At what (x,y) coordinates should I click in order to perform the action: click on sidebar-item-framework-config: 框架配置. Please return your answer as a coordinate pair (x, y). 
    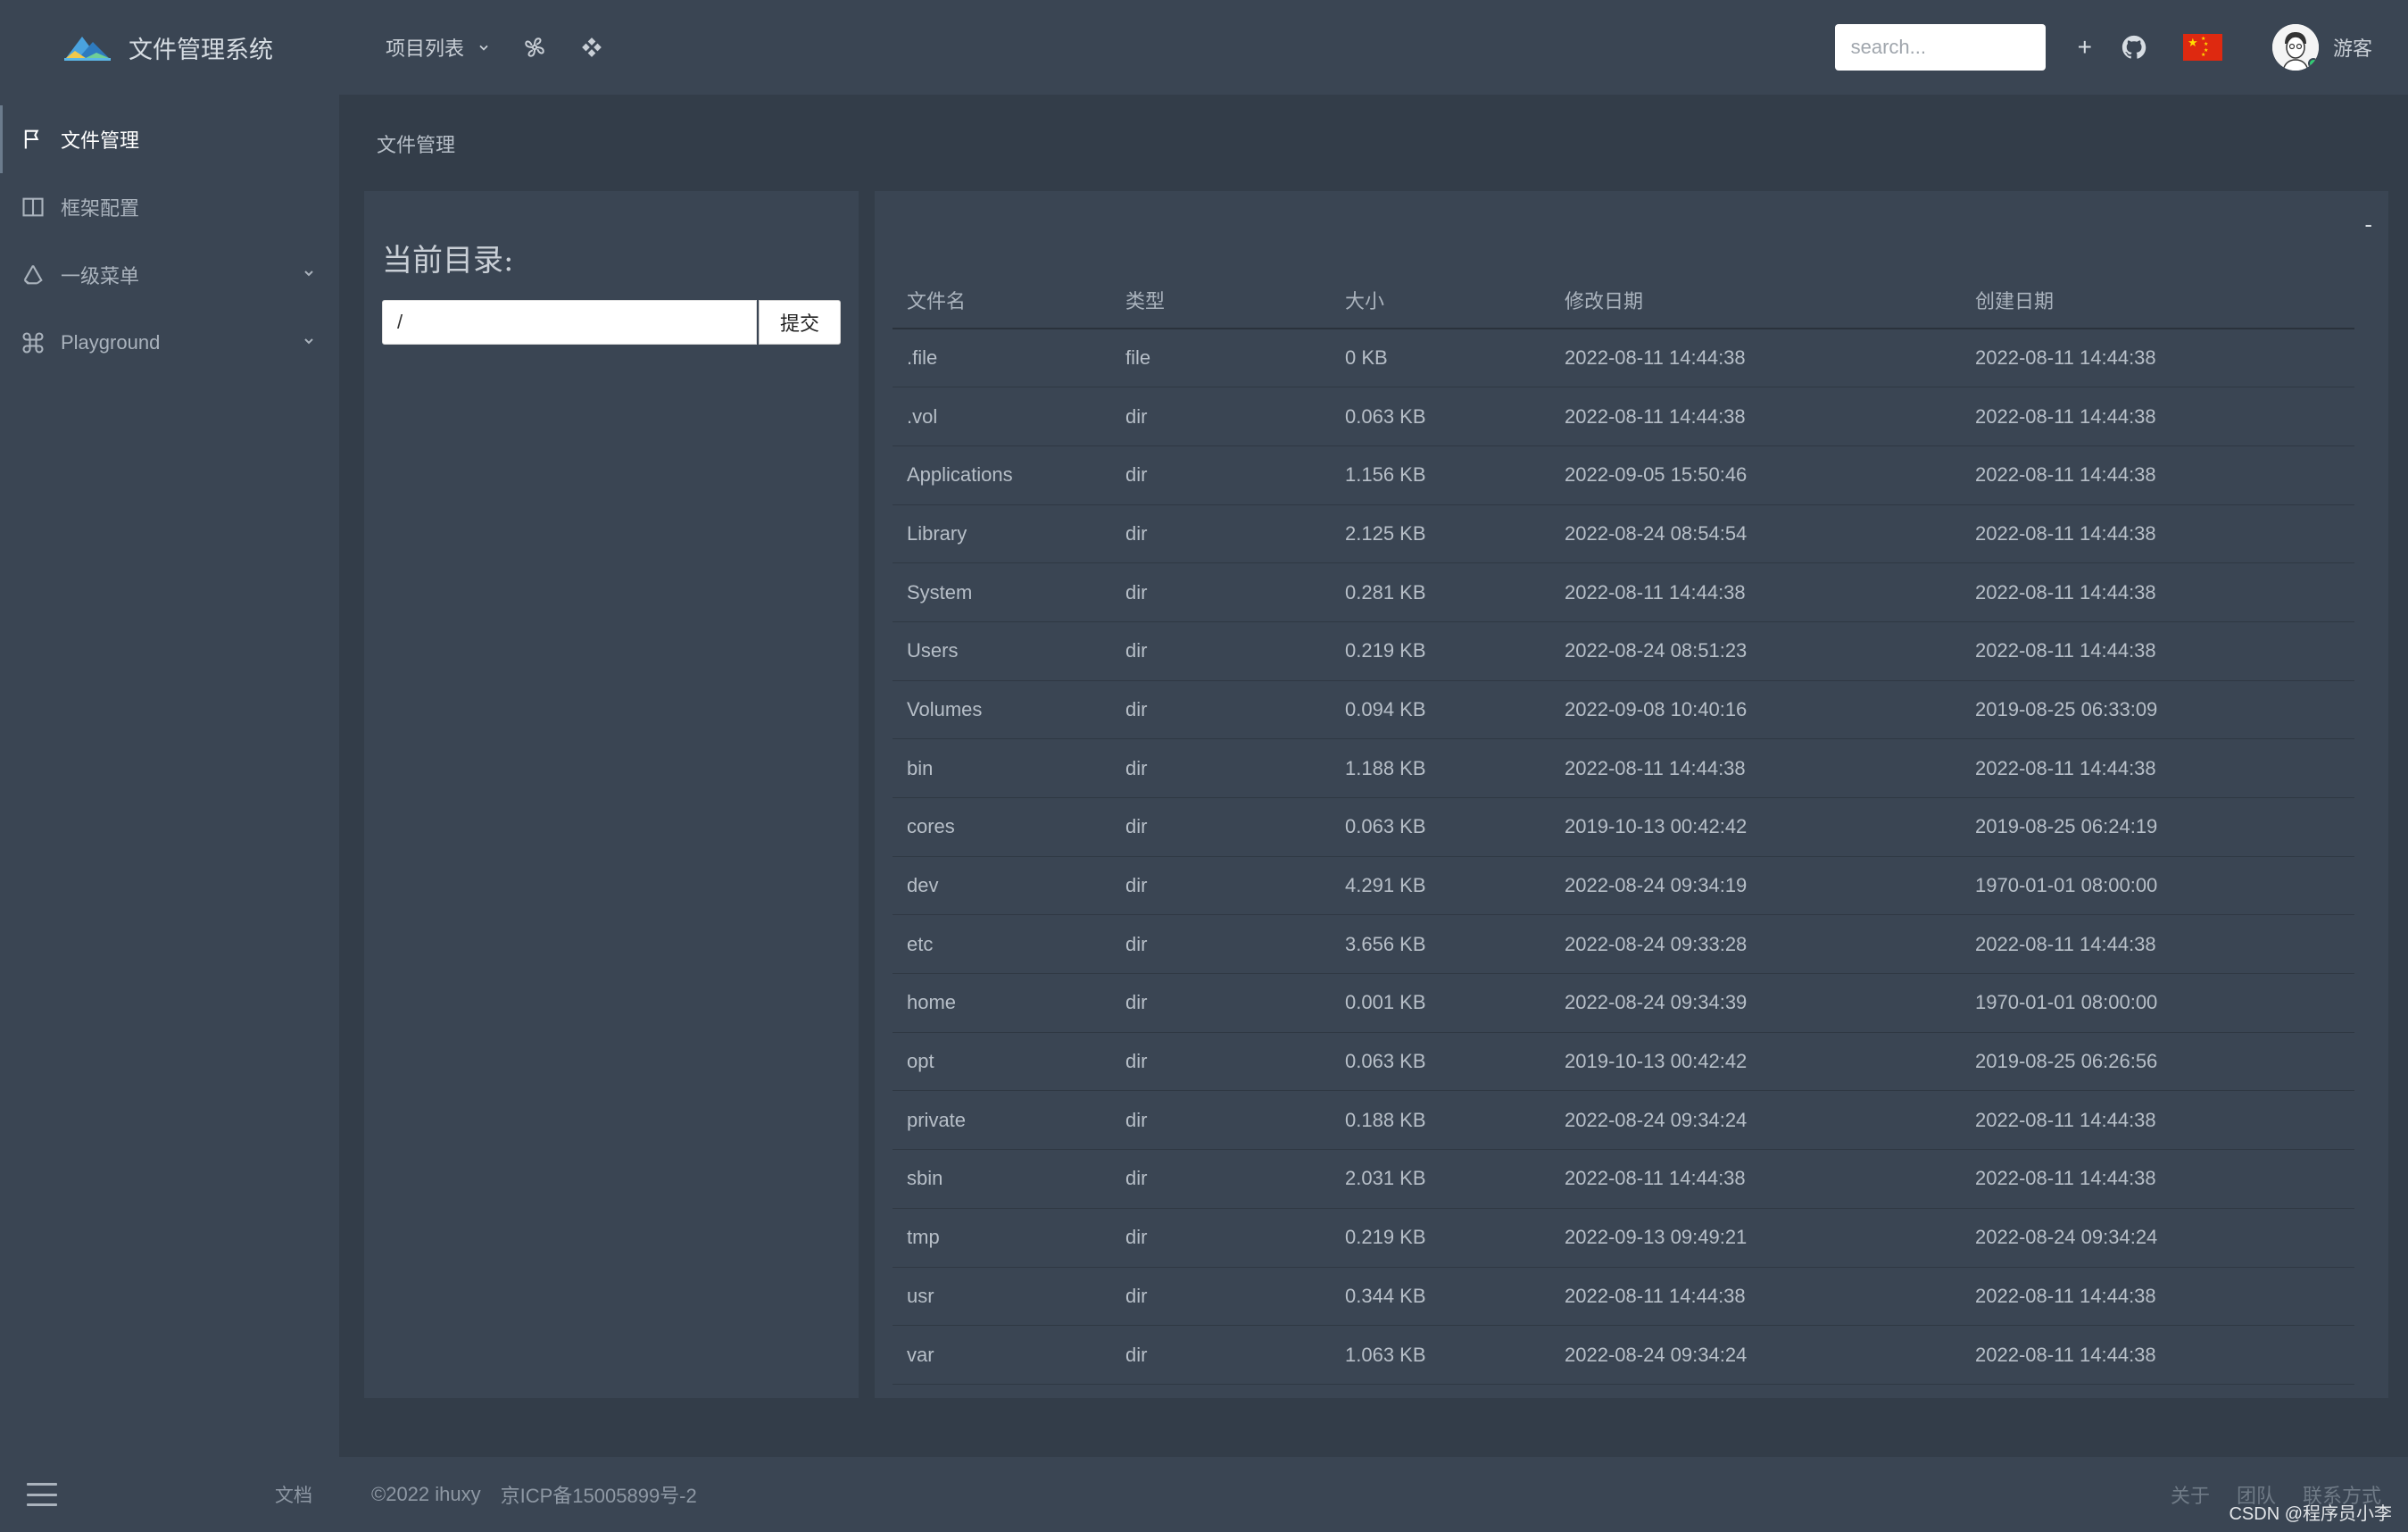
    Looking at the image, I should click on (169, 207).